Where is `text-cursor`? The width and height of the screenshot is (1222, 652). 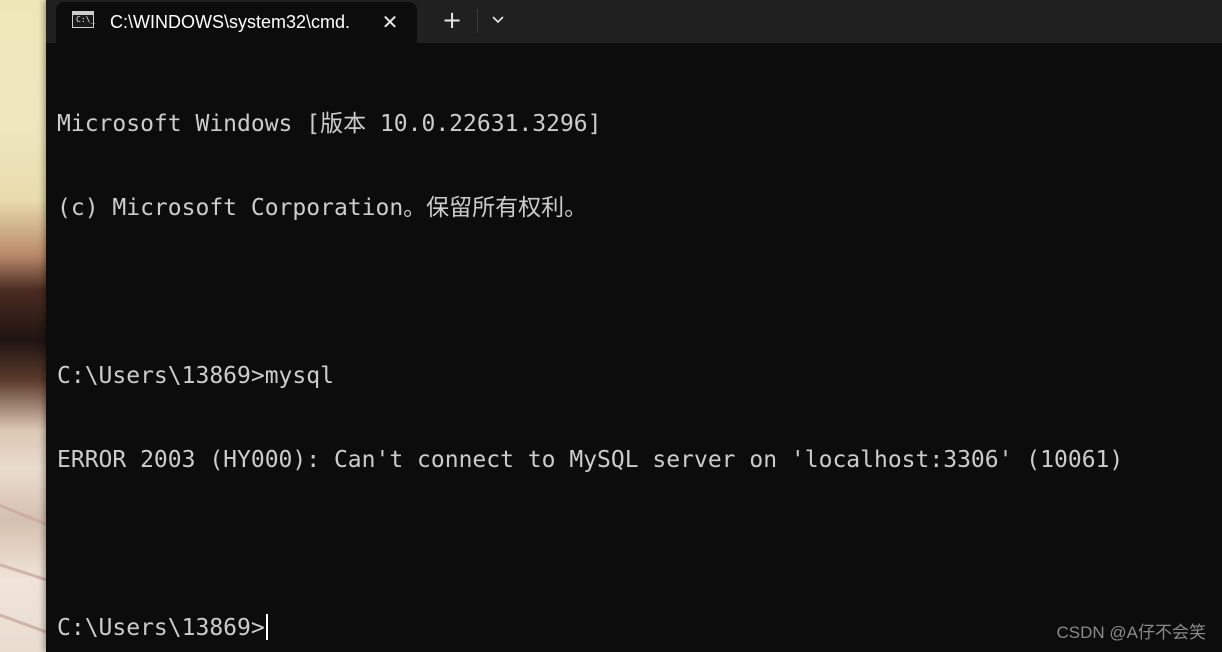 text-cursor is located at coordinates (266, 627).